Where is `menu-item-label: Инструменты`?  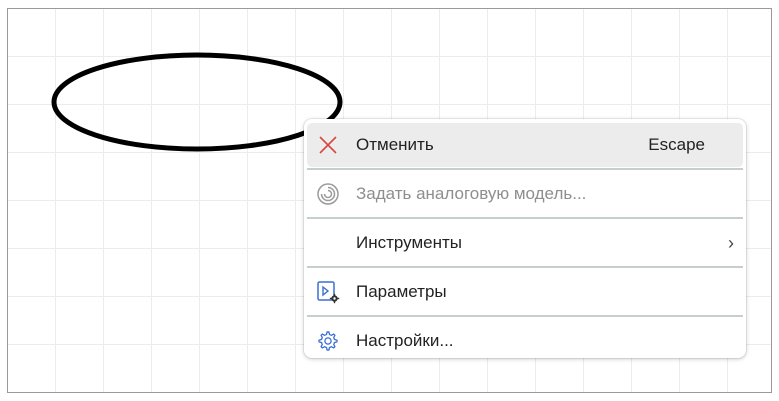 menu-item-label: Инструменты is located at coordinates (409, 242).